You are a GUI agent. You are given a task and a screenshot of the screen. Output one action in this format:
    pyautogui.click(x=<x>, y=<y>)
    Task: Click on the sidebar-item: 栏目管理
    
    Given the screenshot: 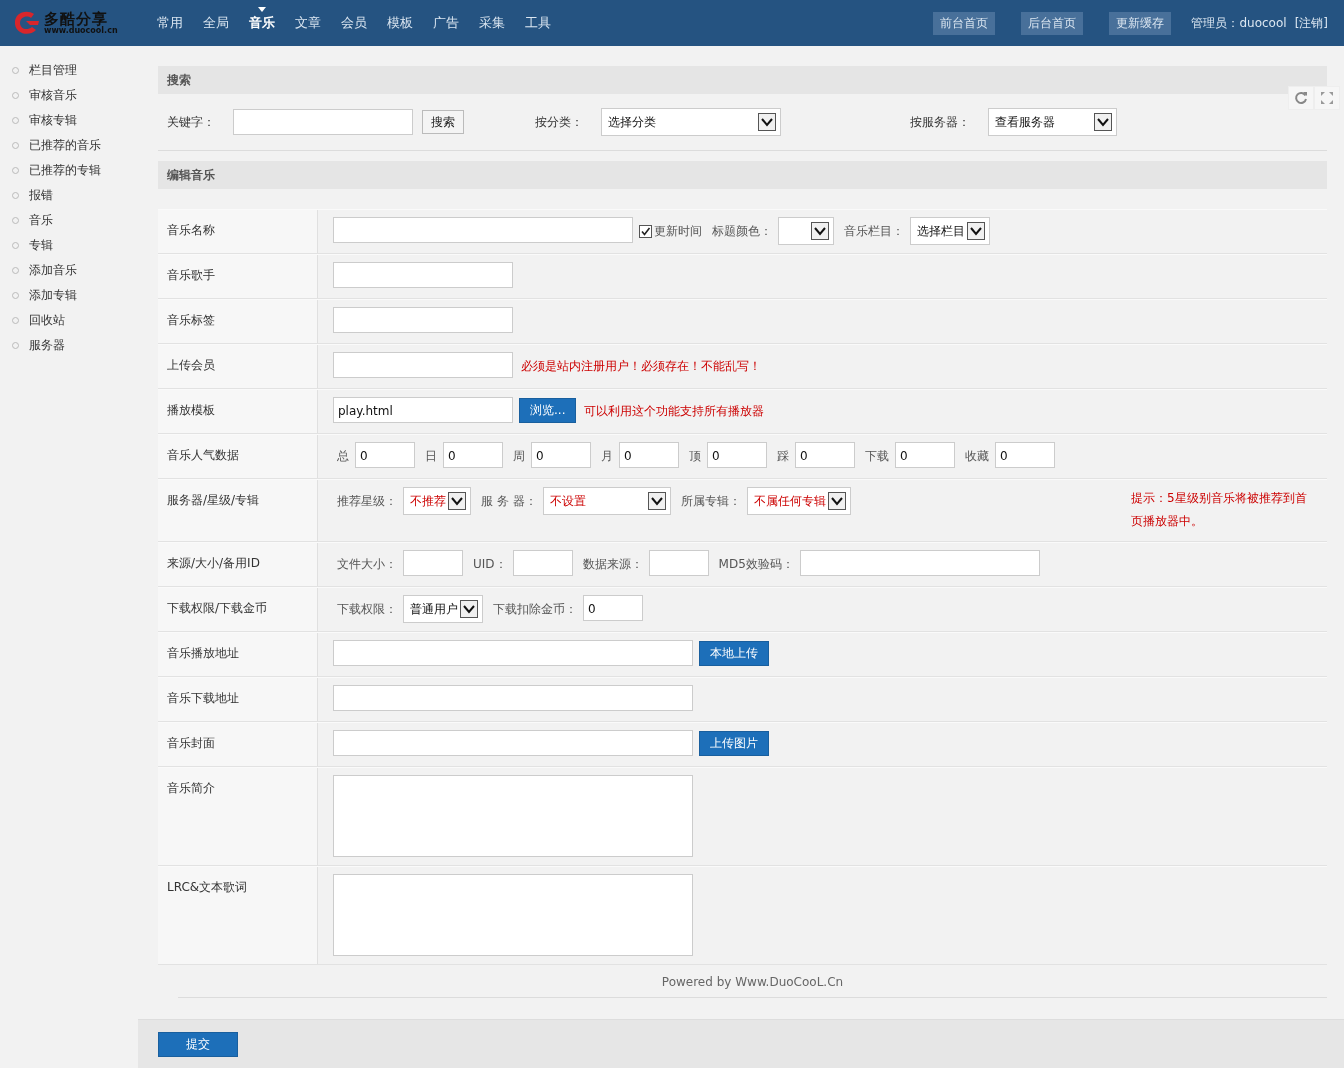 What is the action you would take?
    pyautogui.click(x=53, y=70)
    